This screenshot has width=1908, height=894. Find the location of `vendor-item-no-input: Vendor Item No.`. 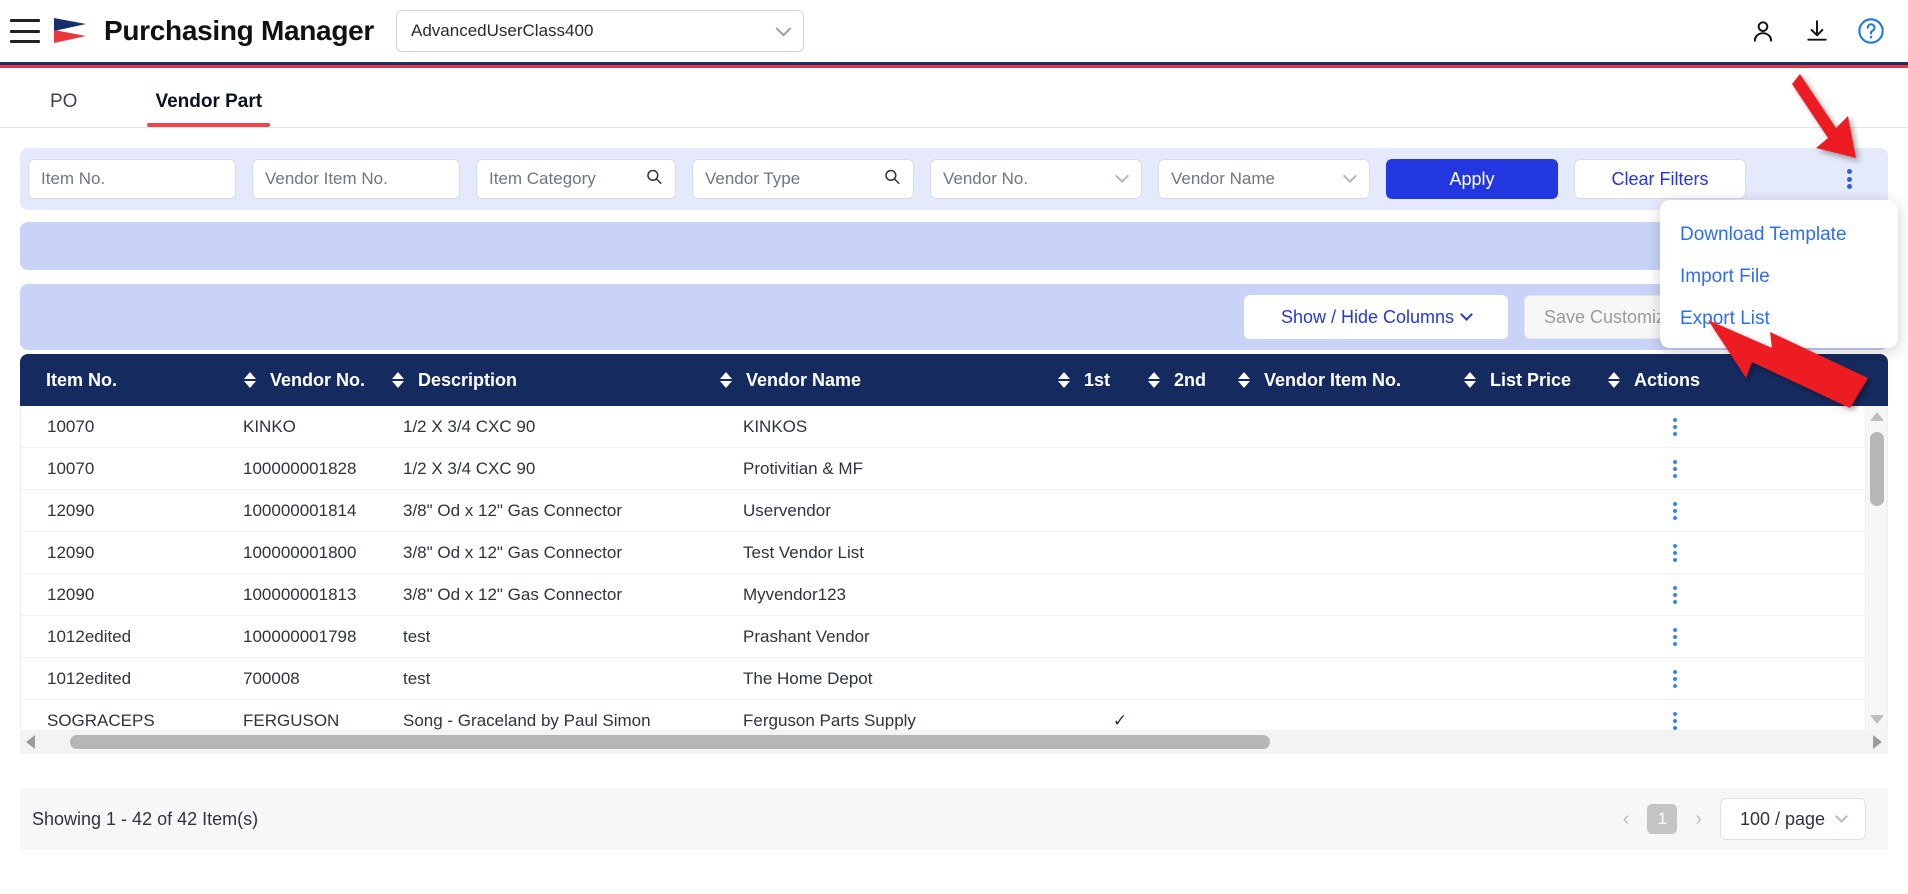

vendor-item-no-input: Vendor Item No. is located at coordinates (356, 179).